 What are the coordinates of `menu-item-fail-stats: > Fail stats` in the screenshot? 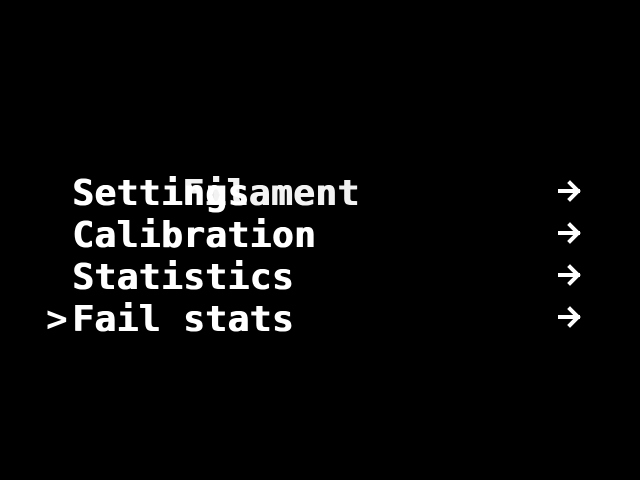 It's located at (320, 320).